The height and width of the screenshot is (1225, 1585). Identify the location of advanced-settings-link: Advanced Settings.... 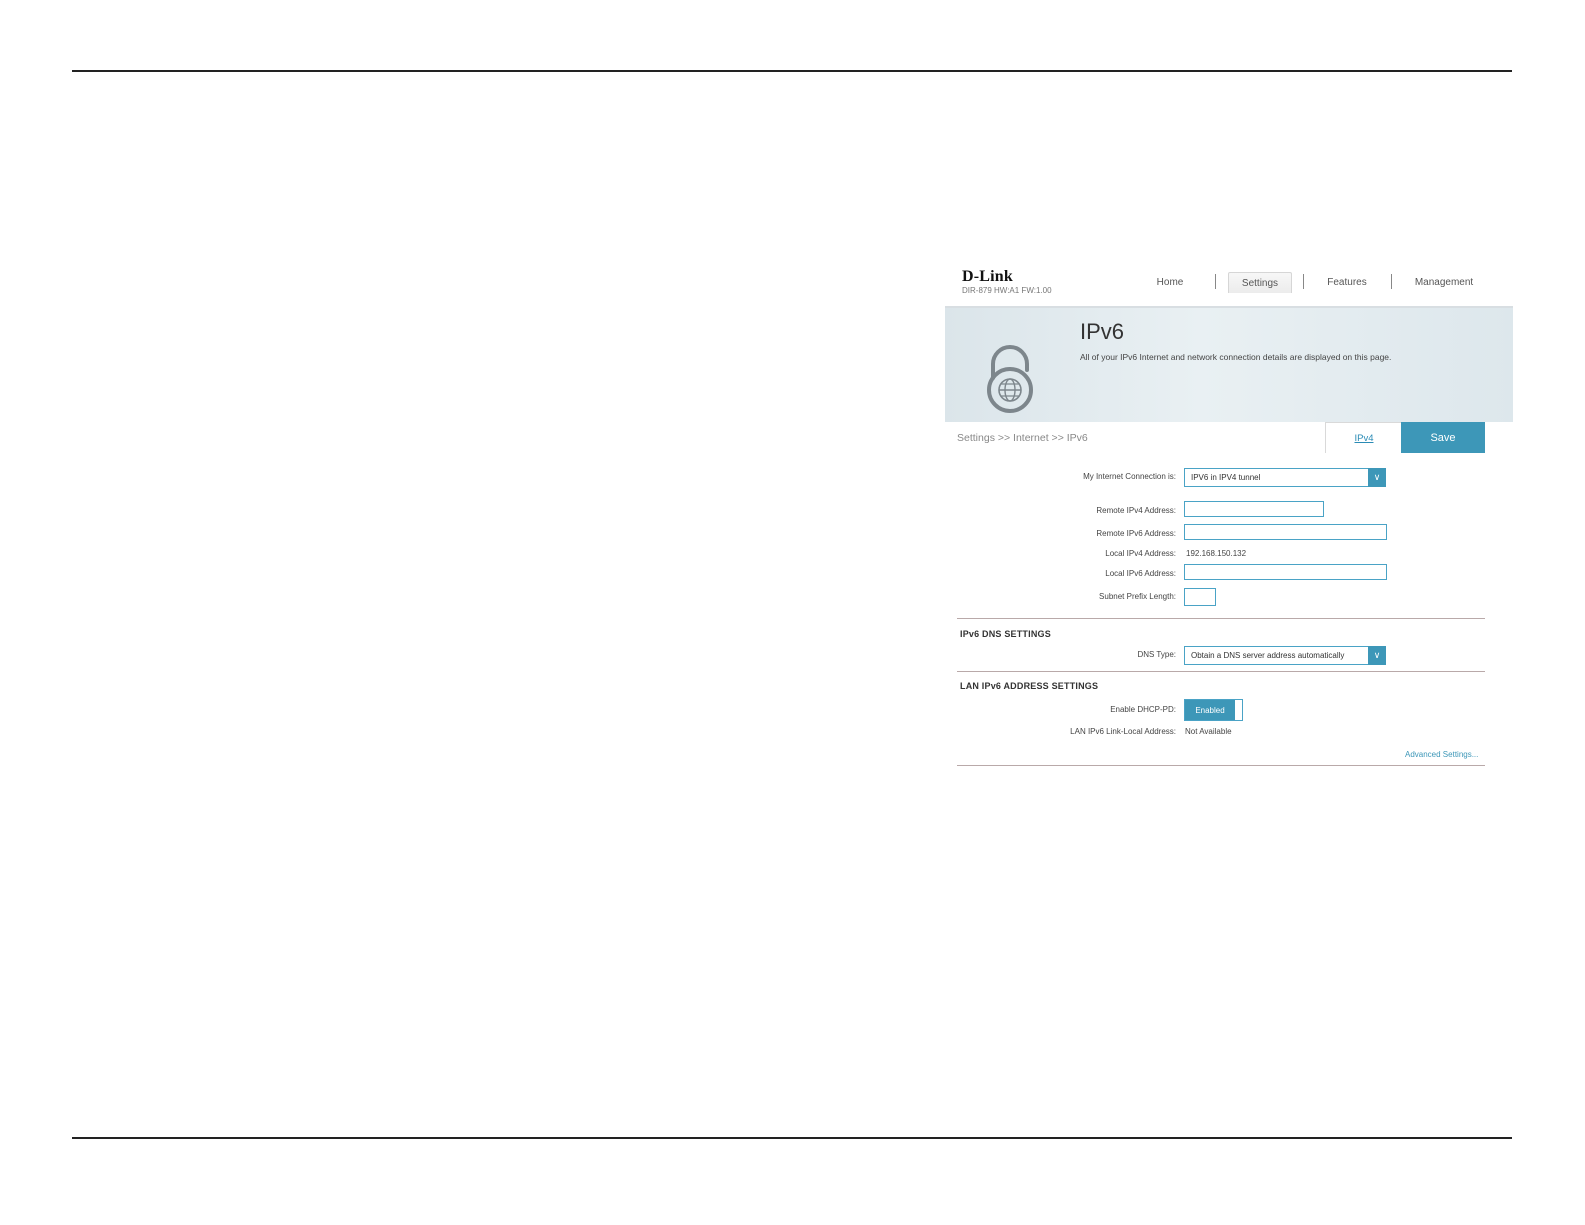
(1441, 754).